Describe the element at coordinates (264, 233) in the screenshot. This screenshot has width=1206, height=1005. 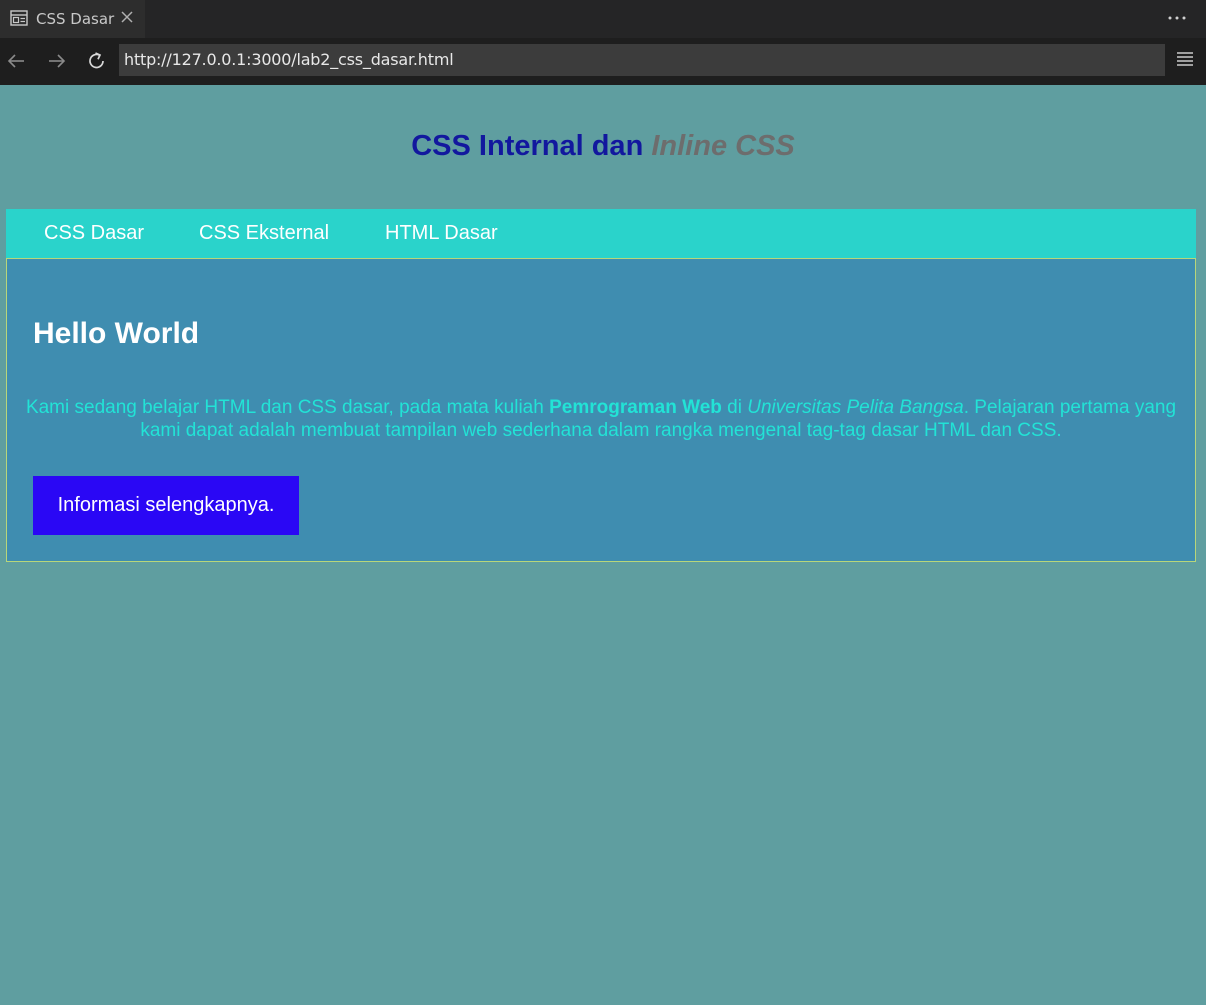
I see `menu-item-css-eksternal: CSS Eksternal` at that location.